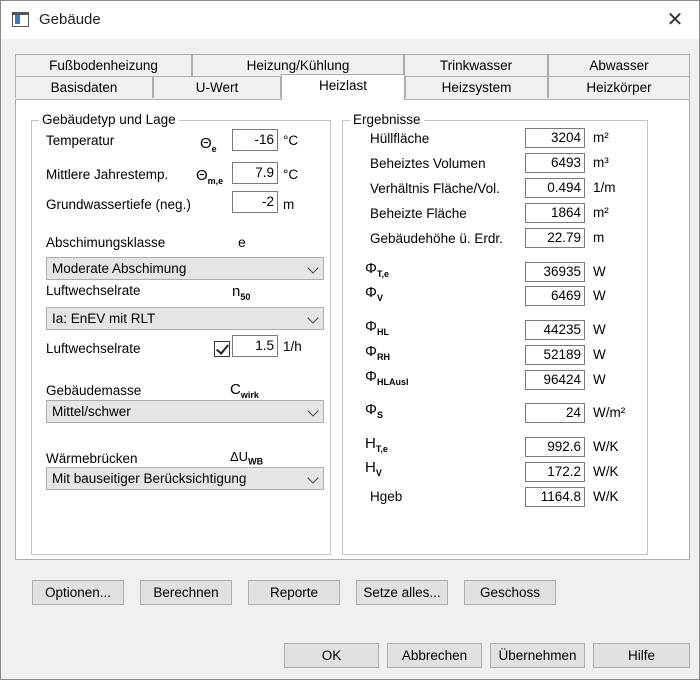  Describe the element at coordinates (555, 138) in the screenshot. I see `hull-area-field: 3204` at that location.